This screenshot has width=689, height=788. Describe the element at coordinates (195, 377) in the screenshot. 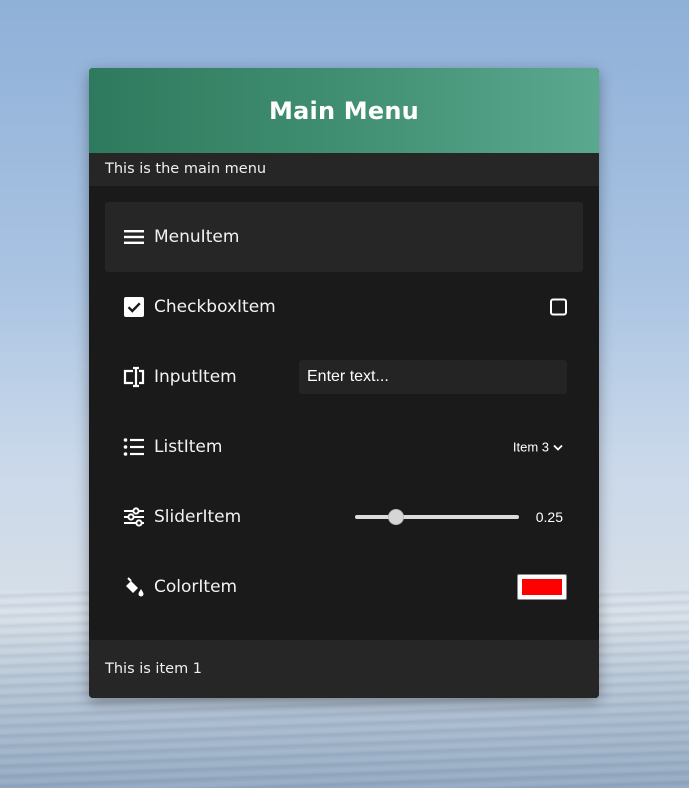

I see `input-item-label: InputItem` at that location.